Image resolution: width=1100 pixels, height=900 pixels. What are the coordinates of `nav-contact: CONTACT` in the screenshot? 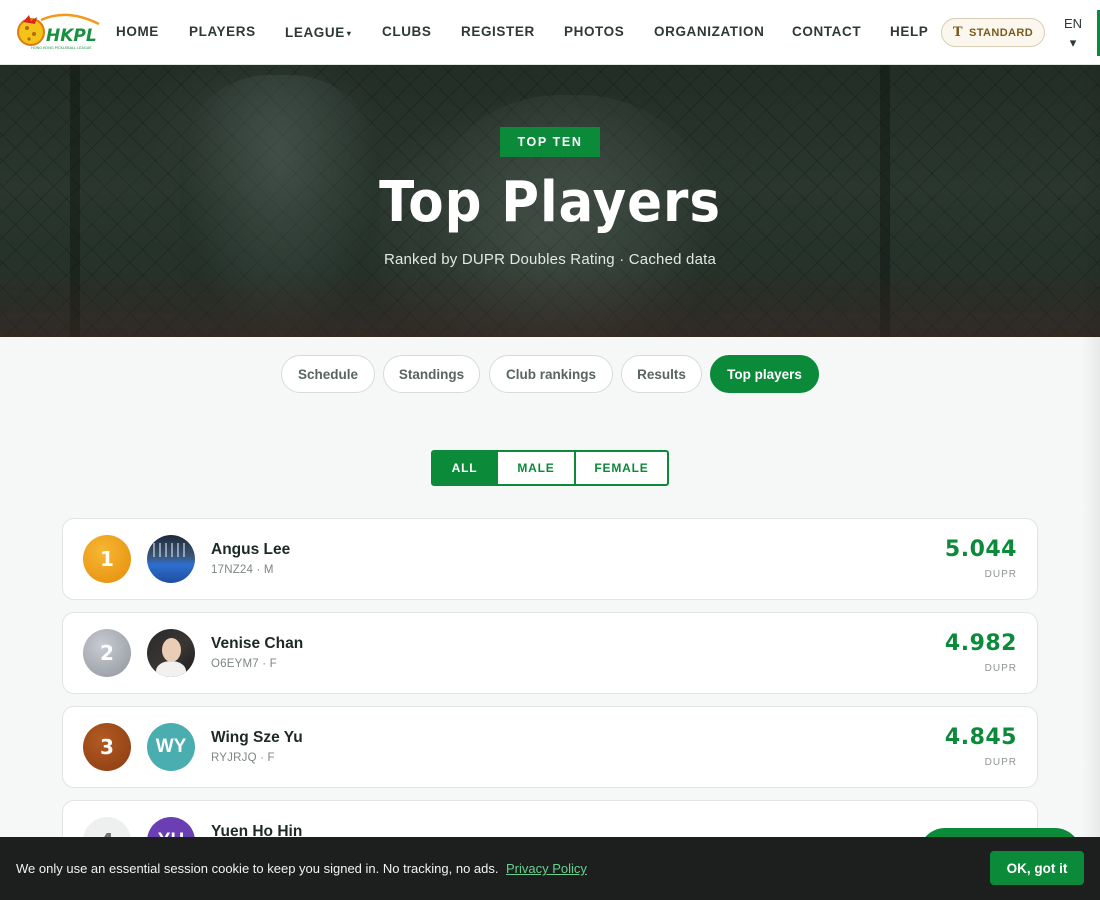 It's located at (826, 31).